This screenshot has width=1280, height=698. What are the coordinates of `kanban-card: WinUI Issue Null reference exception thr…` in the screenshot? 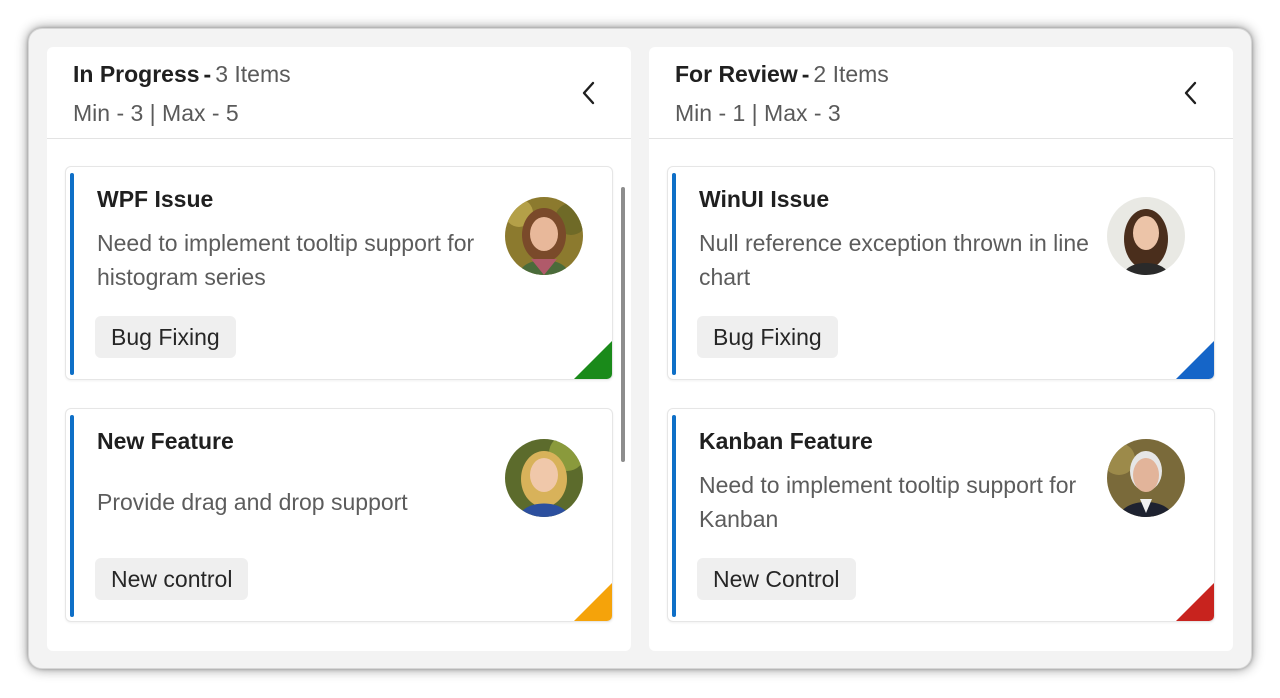 It's located at (941, 273).